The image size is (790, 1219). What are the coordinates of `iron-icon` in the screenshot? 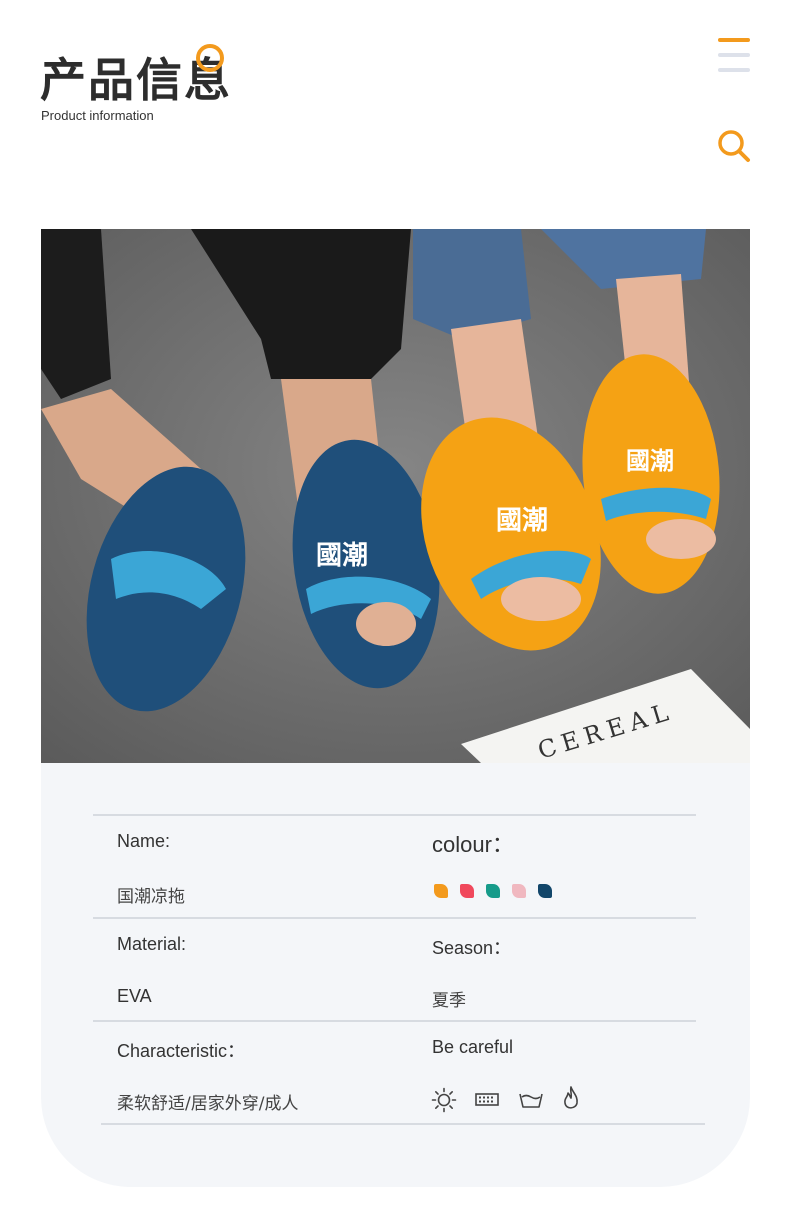 It's located at (487, 1100).